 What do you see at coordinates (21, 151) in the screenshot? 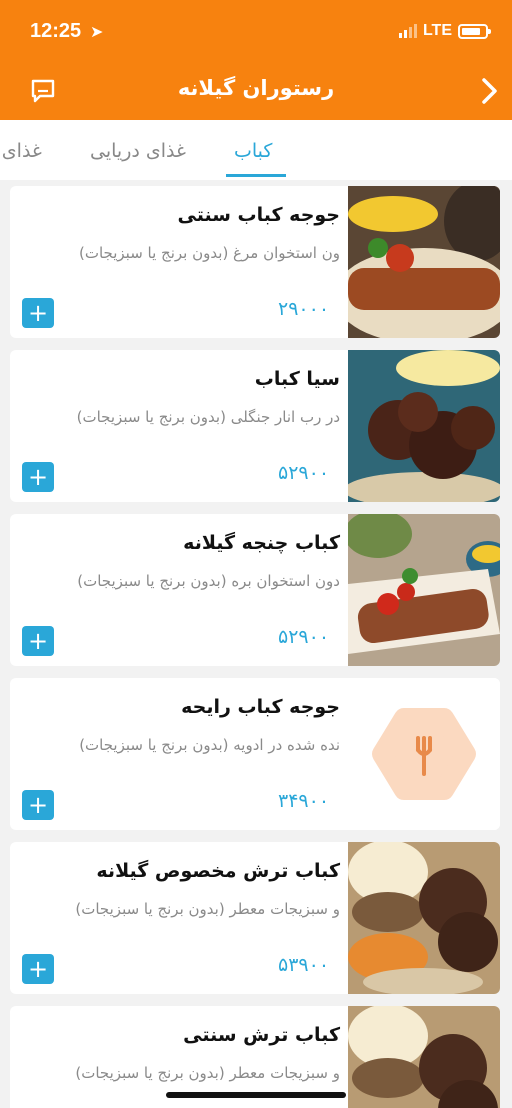
I see `tab-other-food: غذای م` at bounding box center [21, 151].